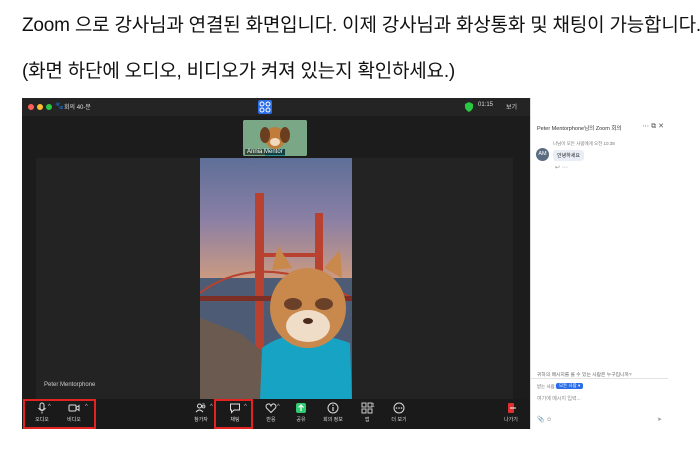 Image resolution: width=700 pixels, height=469 pixels. Describe the element at coordinates (301, 415) in the screenshot. I see `share-button: 공유` at that location.